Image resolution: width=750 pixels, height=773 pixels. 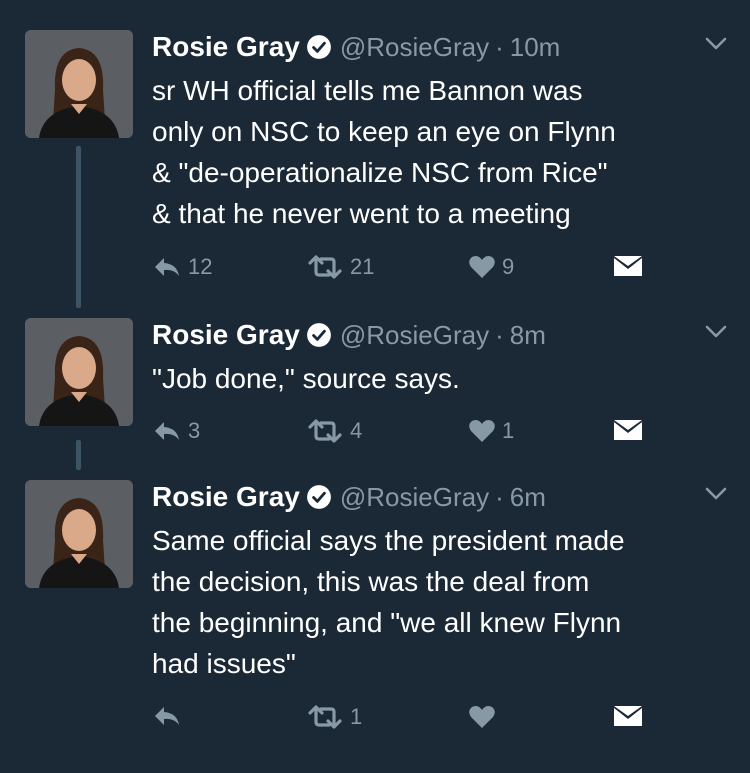 What do you see at coordinates (508, 266) in the screenshot?
I see `like-count: 9` at bounding box center [508, 266].